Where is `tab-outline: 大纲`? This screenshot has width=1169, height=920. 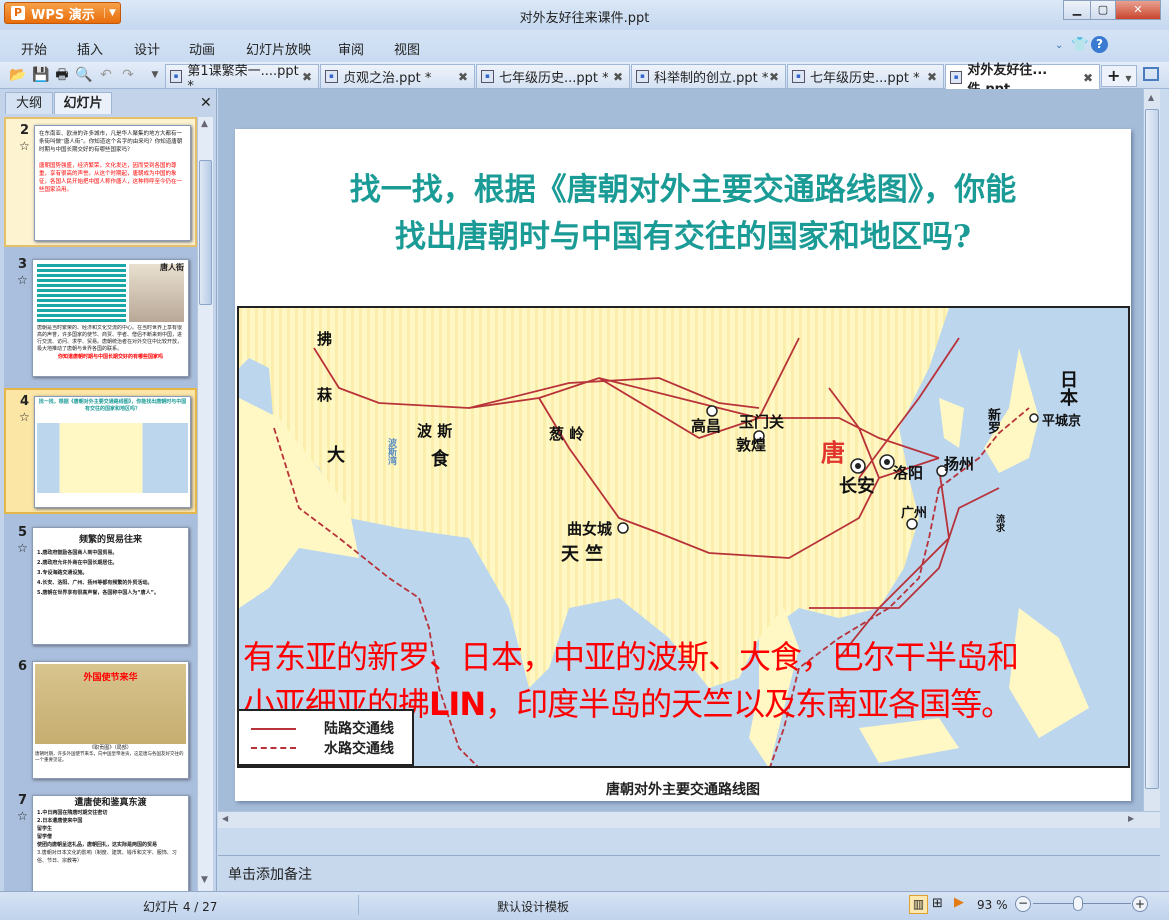 tab-outline: 大纲 is located at coordinates (29, 103).